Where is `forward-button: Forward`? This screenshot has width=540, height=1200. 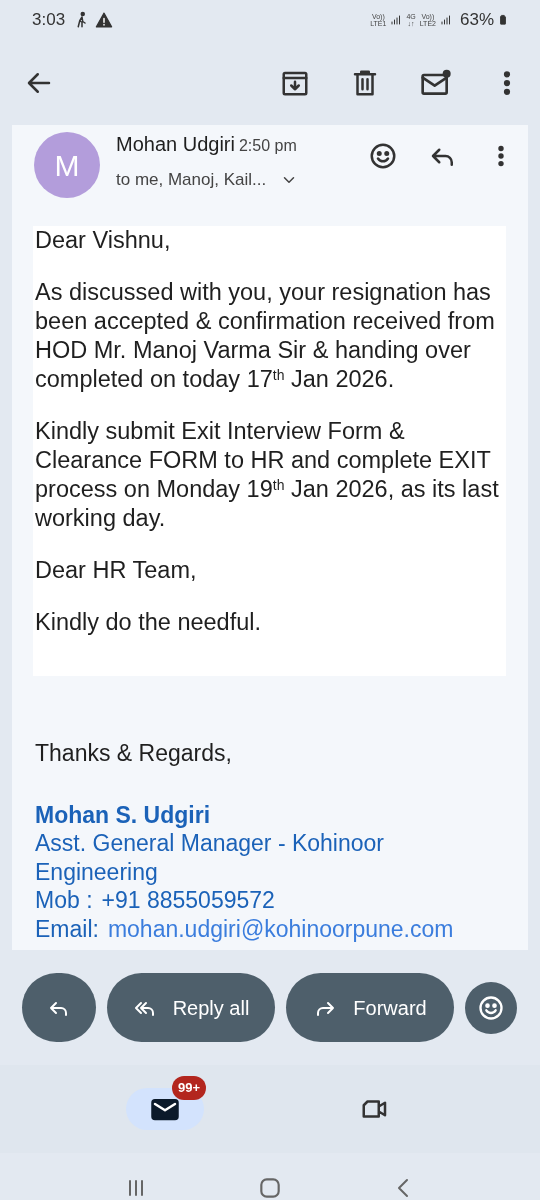
forward-button: Forward is located at coordinates (370, 1007).